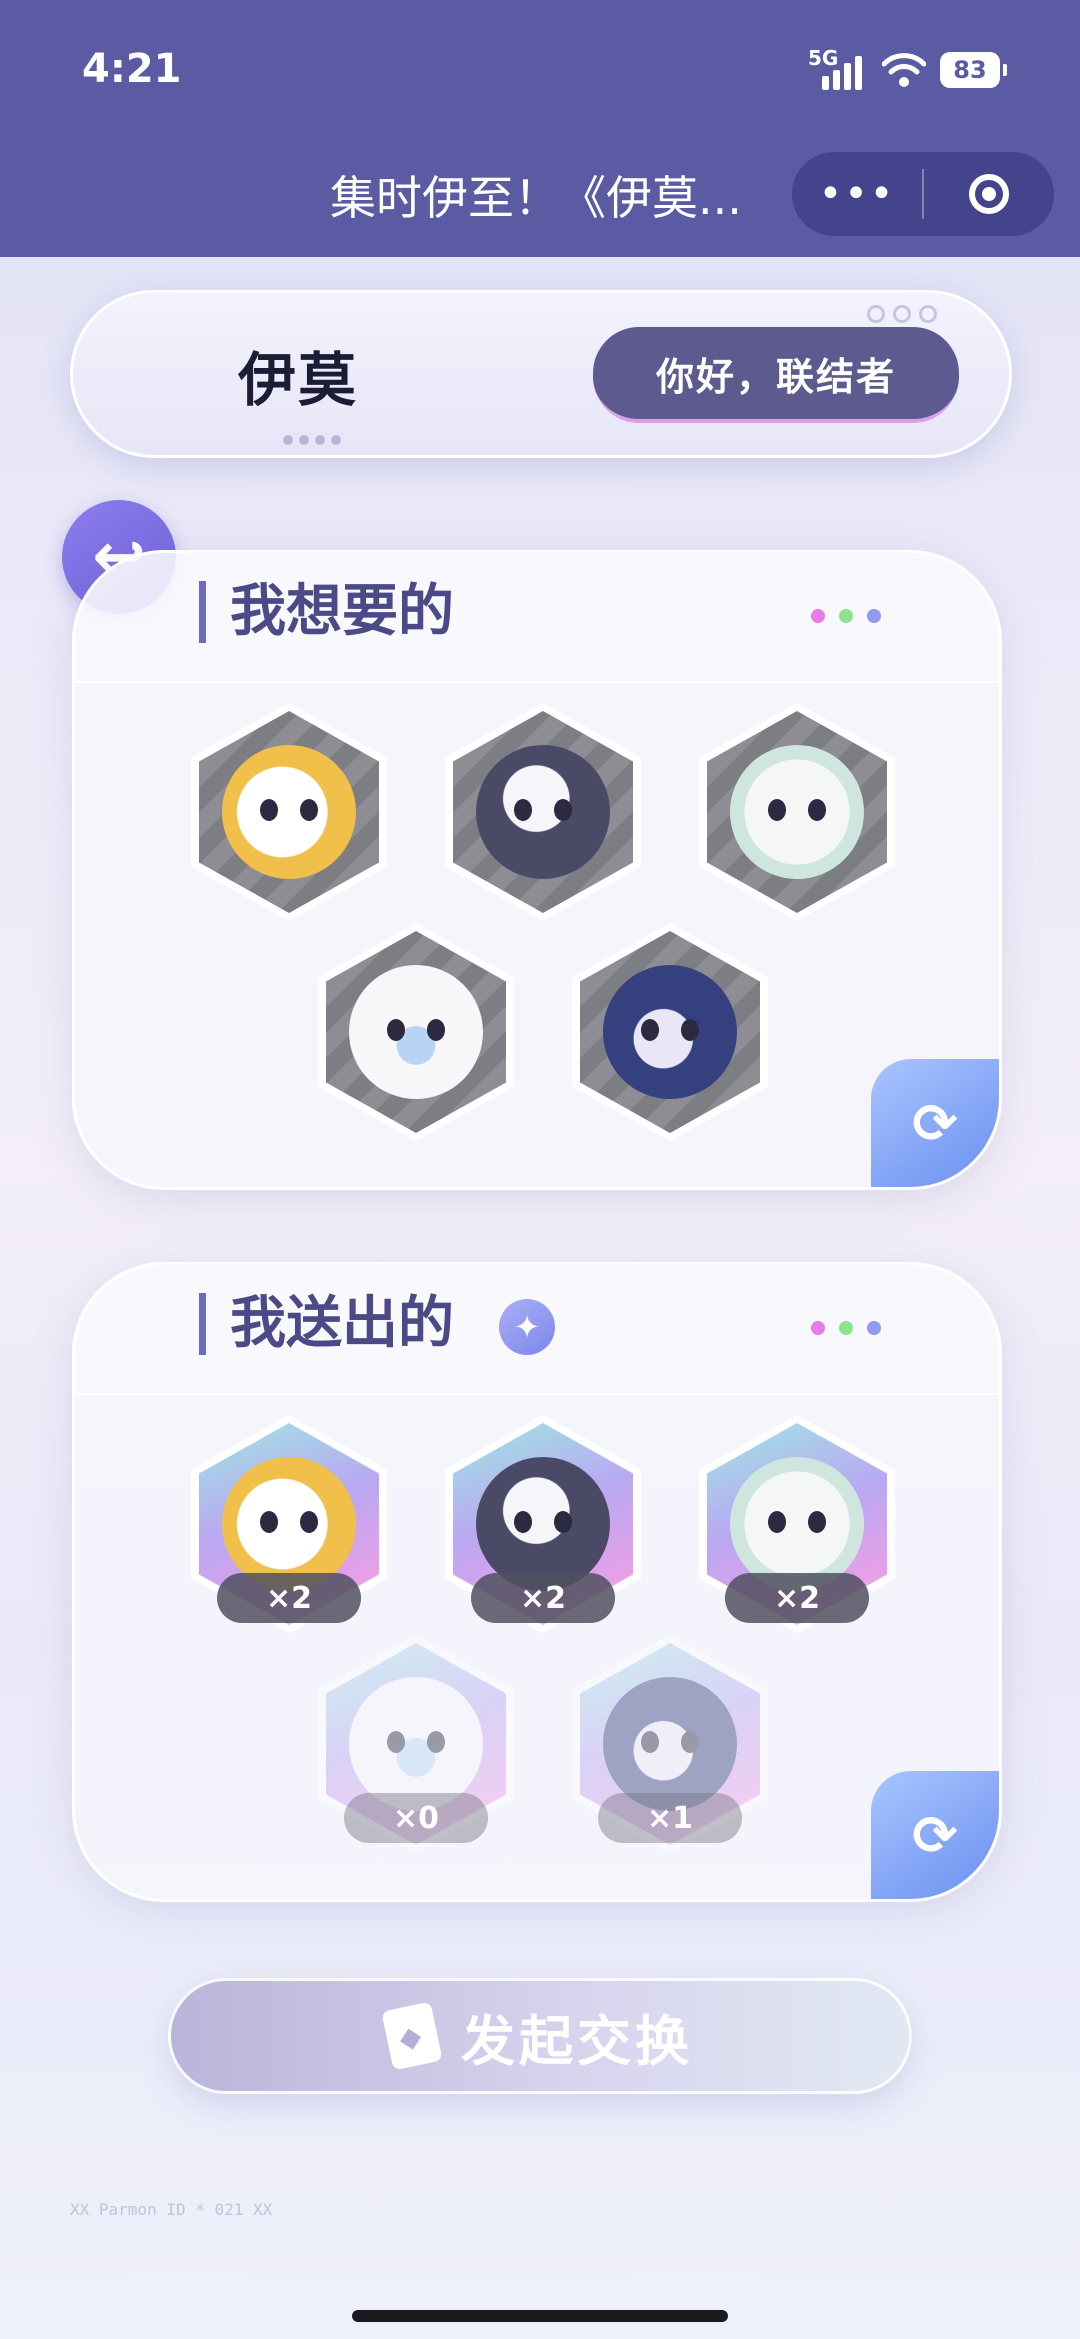  Describe the element at coordinates (541, 374) in the screenshot. I see `header-card: 伊莫 你好，联结者` at that location.